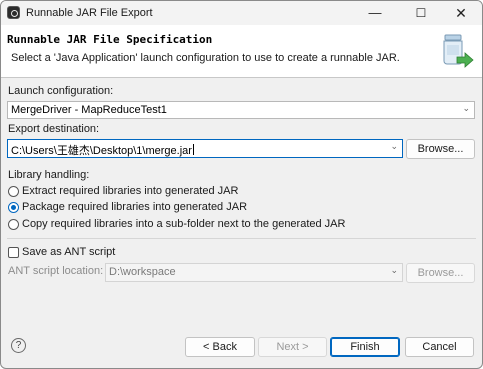 Image resolution: width=483 pixels, height=369 pixels. I want to click on finish-button: Finish, so click(365, 347).